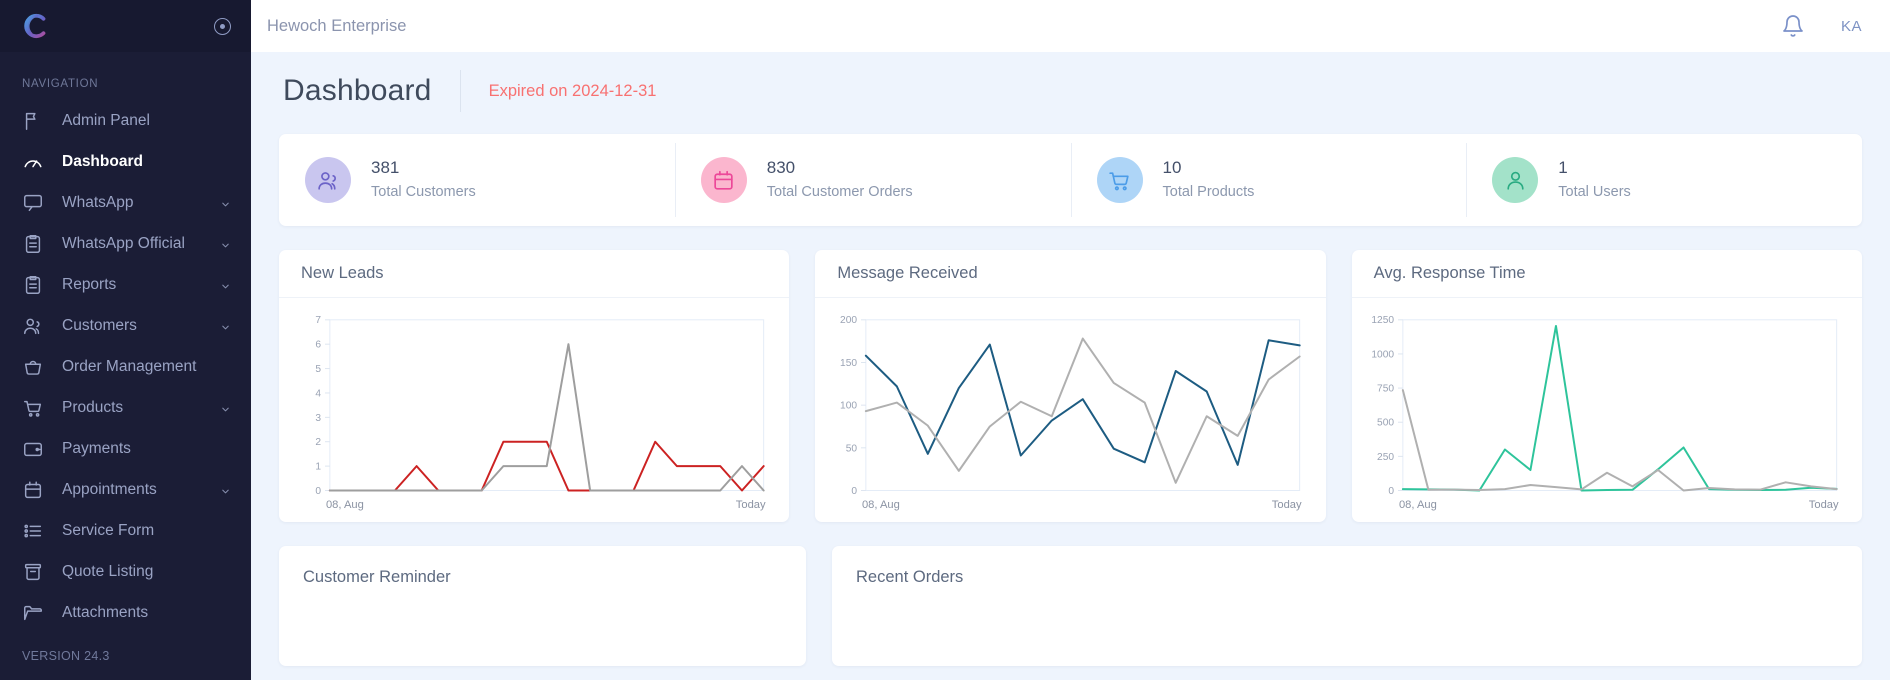  What do you see at coordinates (1172, 168) in the screenshot?
I see `stat-value: 10` at bounding box center [1172, 168].